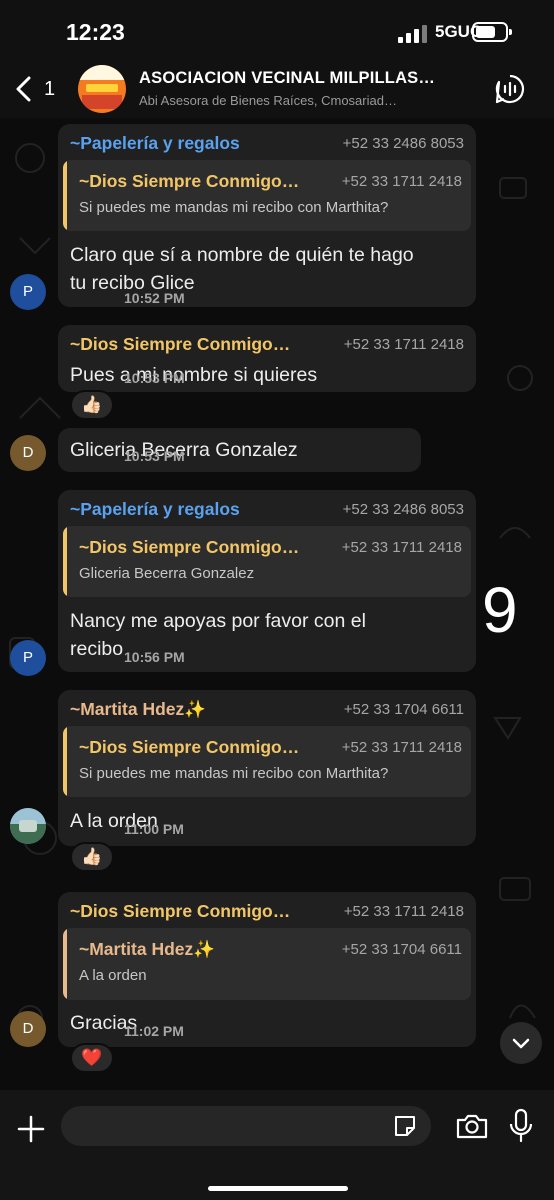  What do you see at coordinates (500, 610) in the screenshot?
I see `overlay-number: 9` at bounding box center [500, 610].